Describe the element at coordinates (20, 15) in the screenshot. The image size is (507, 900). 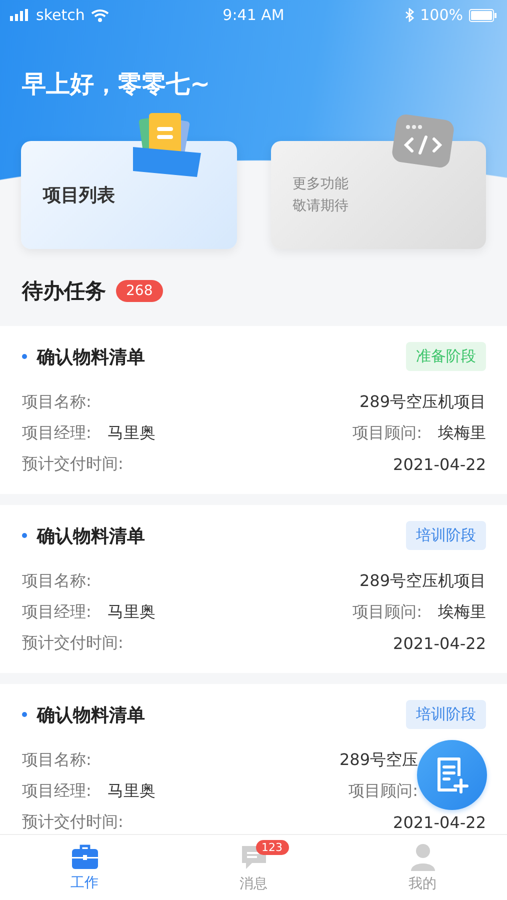
I see `signal-icon` at that location.